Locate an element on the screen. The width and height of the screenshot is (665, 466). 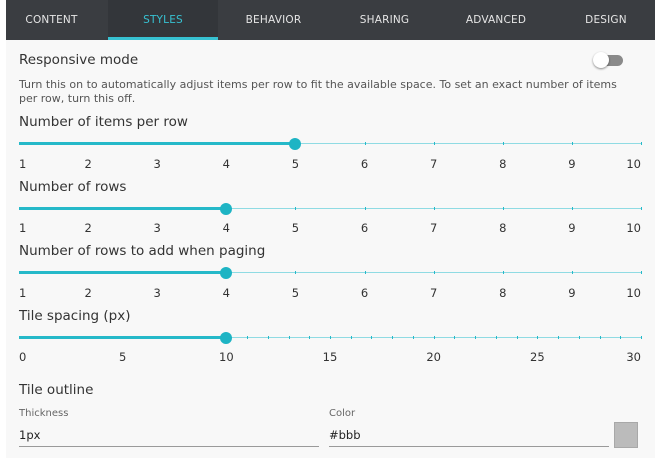
tab-design: DESIGN is located at coordinates (606, 20).